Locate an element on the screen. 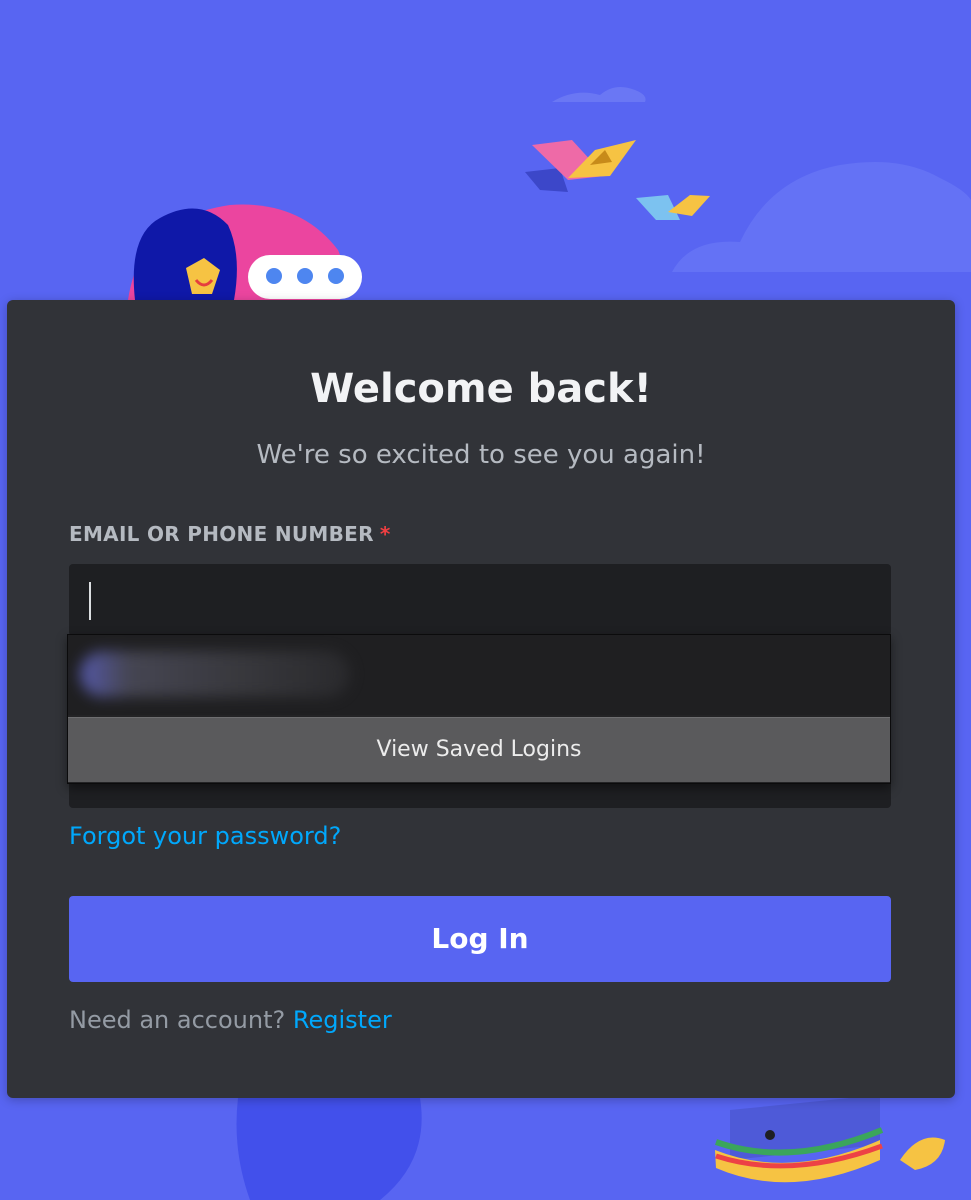 This screenshot has width=971, height=1200. saved-login-redacted is located at coordinates (215, 674).